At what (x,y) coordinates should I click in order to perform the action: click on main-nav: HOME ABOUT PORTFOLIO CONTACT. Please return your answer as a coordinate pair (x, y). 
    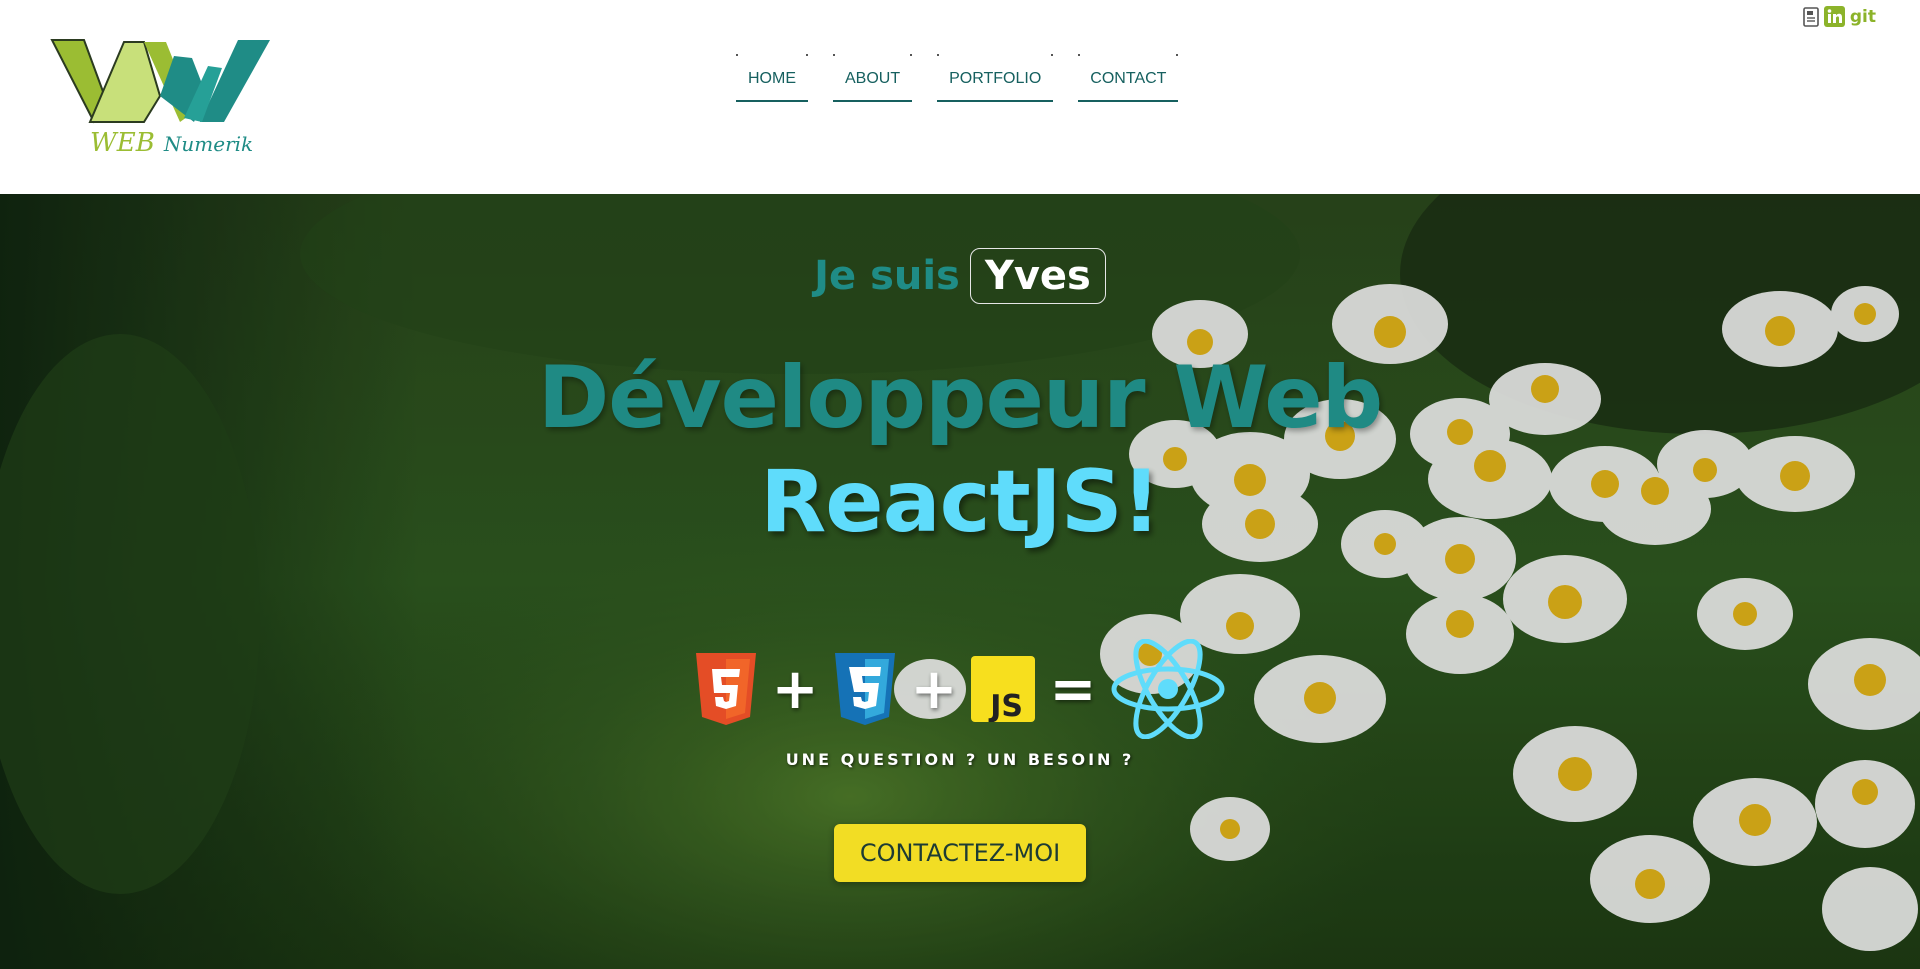
    Looking at the image, I should click on (957, 78).